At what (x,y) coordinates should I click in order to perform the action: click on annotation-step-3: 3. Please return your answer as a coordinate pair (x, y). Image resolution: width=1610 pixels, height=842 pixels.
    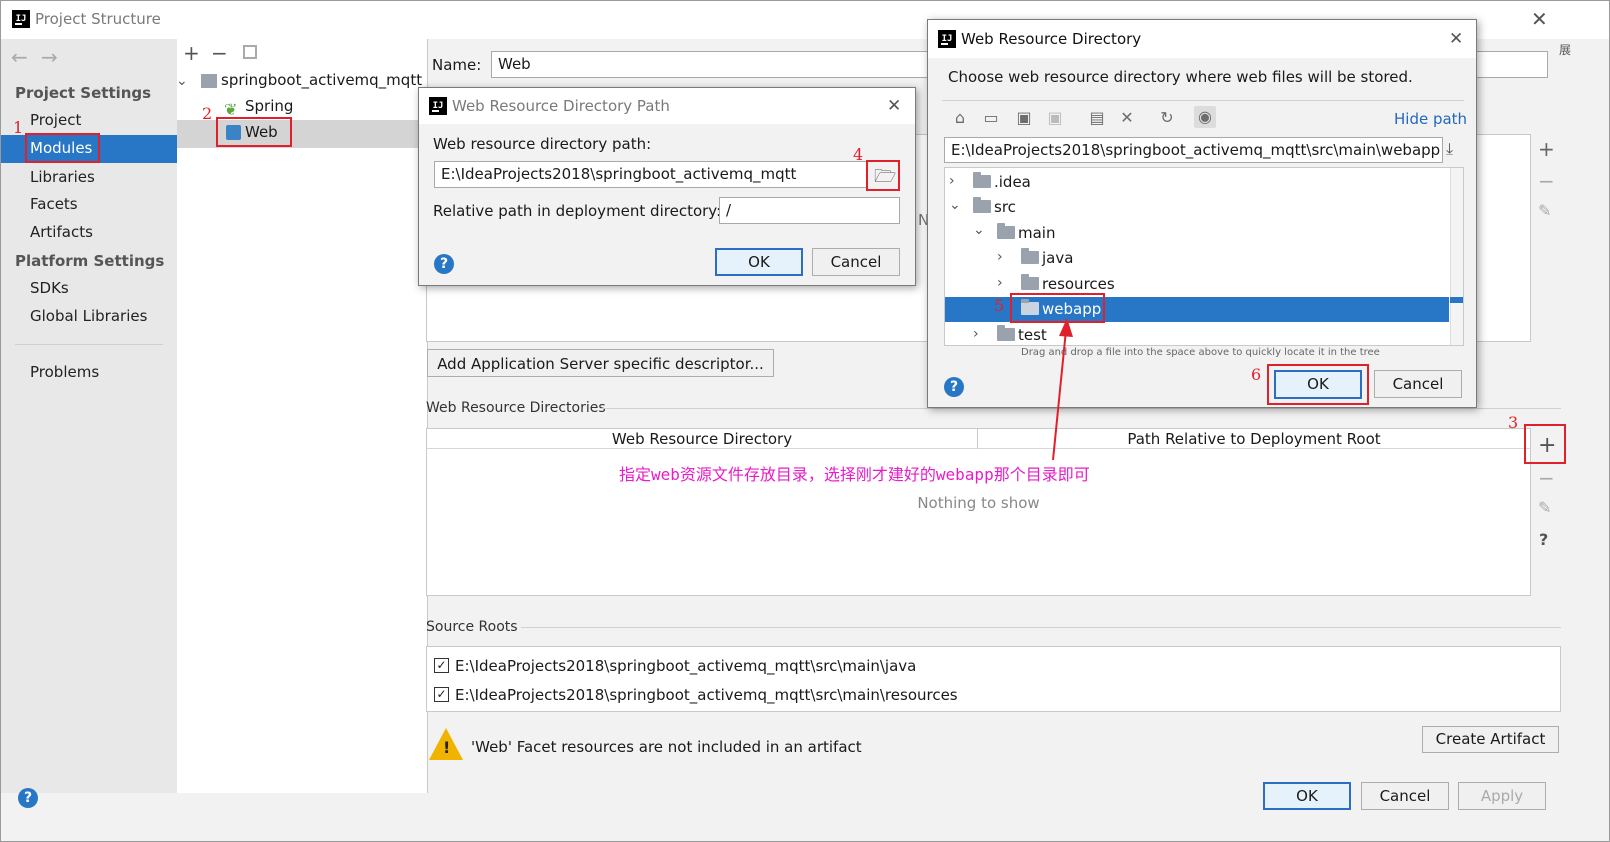
    Looking at the image, I should click on (1513, 422).